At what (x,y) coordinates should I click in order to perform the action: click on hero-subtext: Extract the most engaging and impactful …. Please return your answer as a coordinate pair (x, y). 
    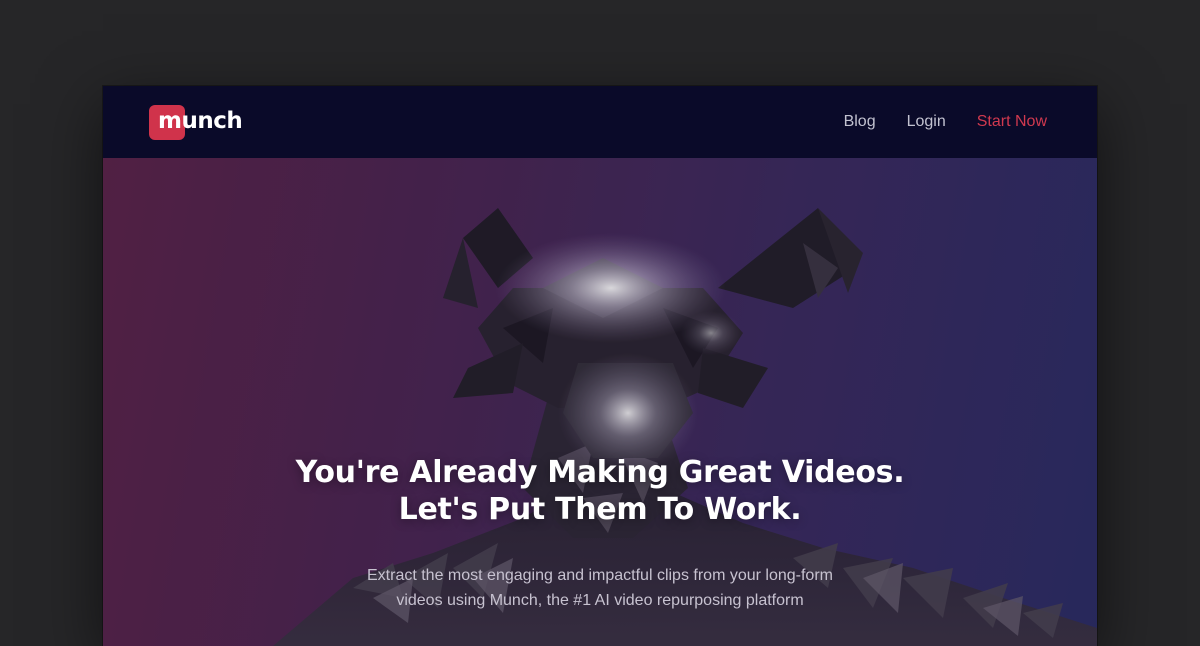
    Looking at the image, I should click on (600, 588).